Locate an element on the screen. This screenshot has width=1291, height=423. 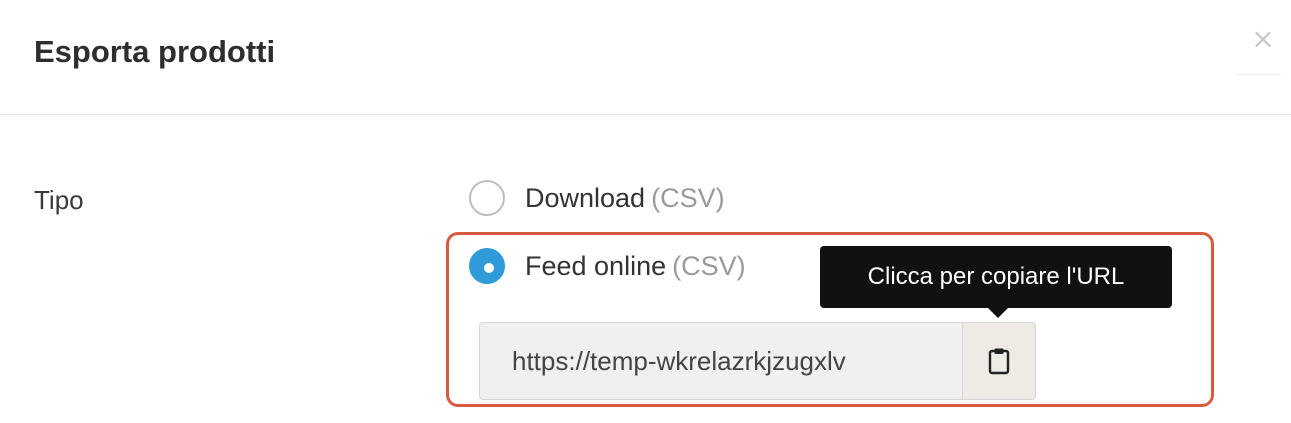
modal-title: Esporta prodotti is located at coordinates (155, 51).